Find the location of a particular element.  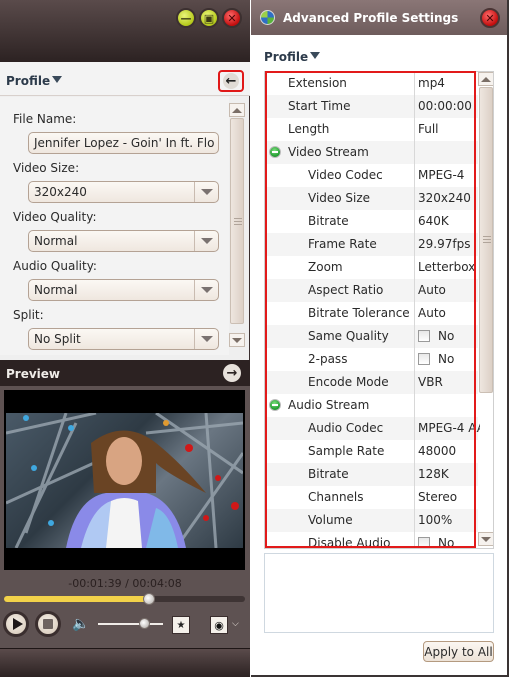

property-row: Sample Rate 48000 is located at coordinates (371, 451).